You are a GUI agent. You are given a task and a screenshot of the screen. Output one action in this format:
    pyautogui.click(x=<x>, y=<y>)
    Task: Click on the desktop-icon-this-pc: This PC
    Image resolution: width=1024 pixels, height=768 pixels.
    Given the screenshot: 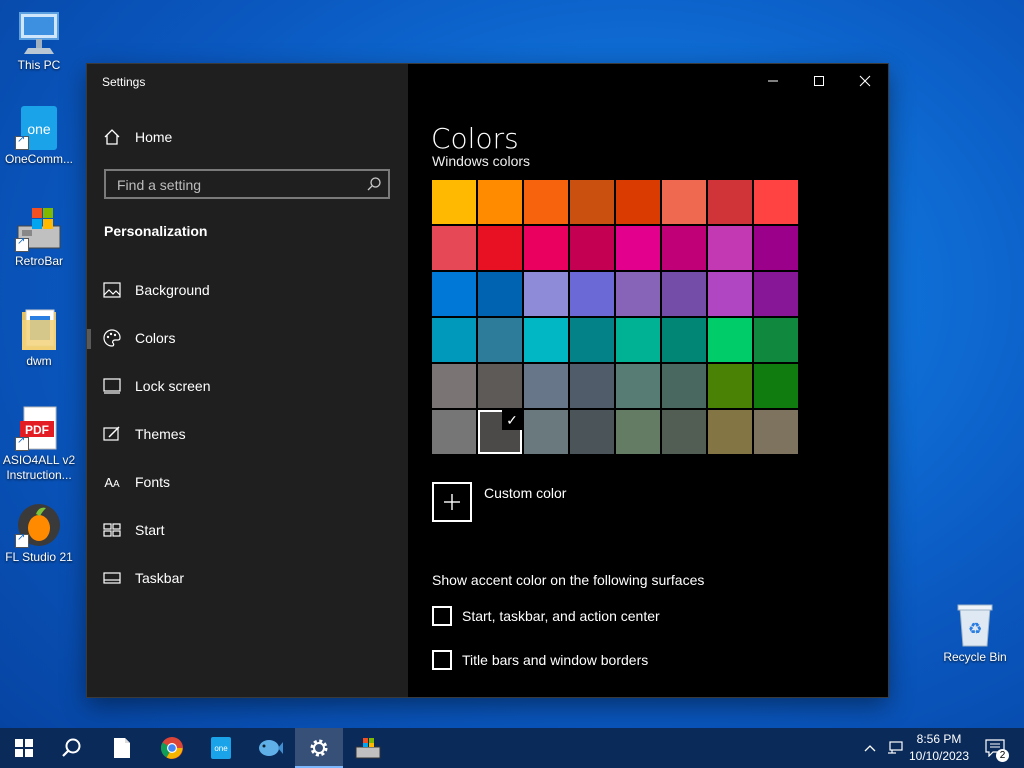 What is the action you would take?
    pyautogui.click(x=39, y=41)
    